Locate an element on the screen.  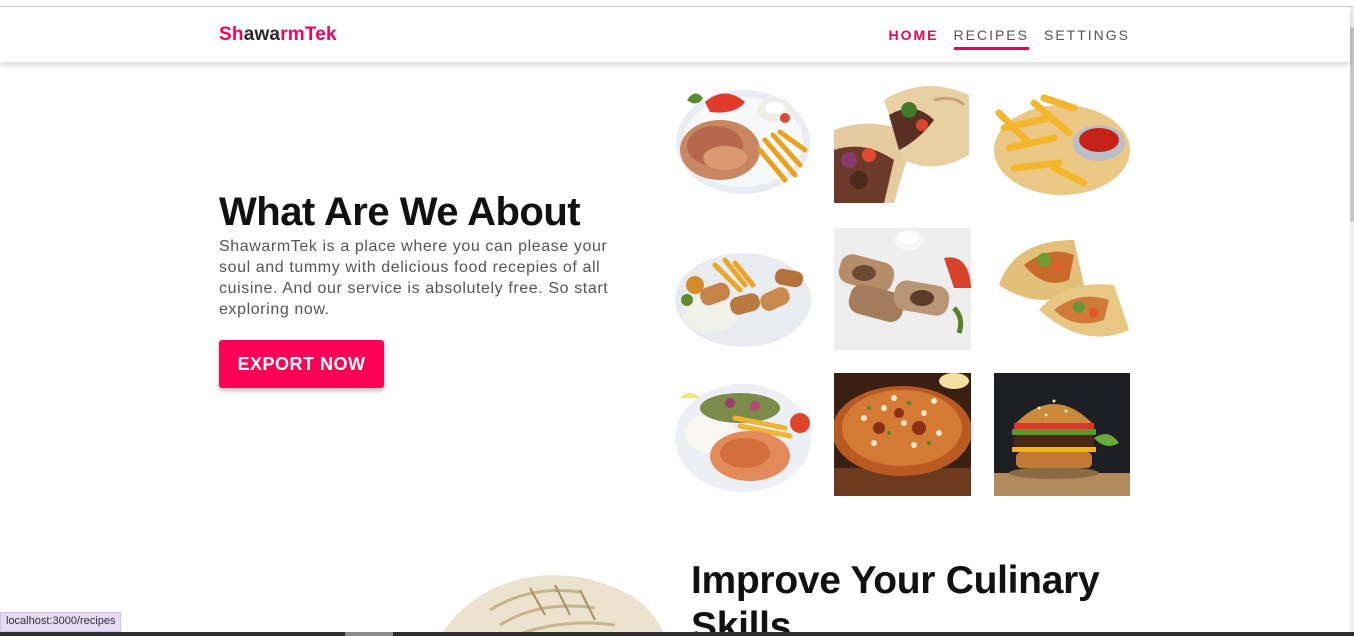
export-now-button: EXPORT NOW is located at coordinates (301, 364).